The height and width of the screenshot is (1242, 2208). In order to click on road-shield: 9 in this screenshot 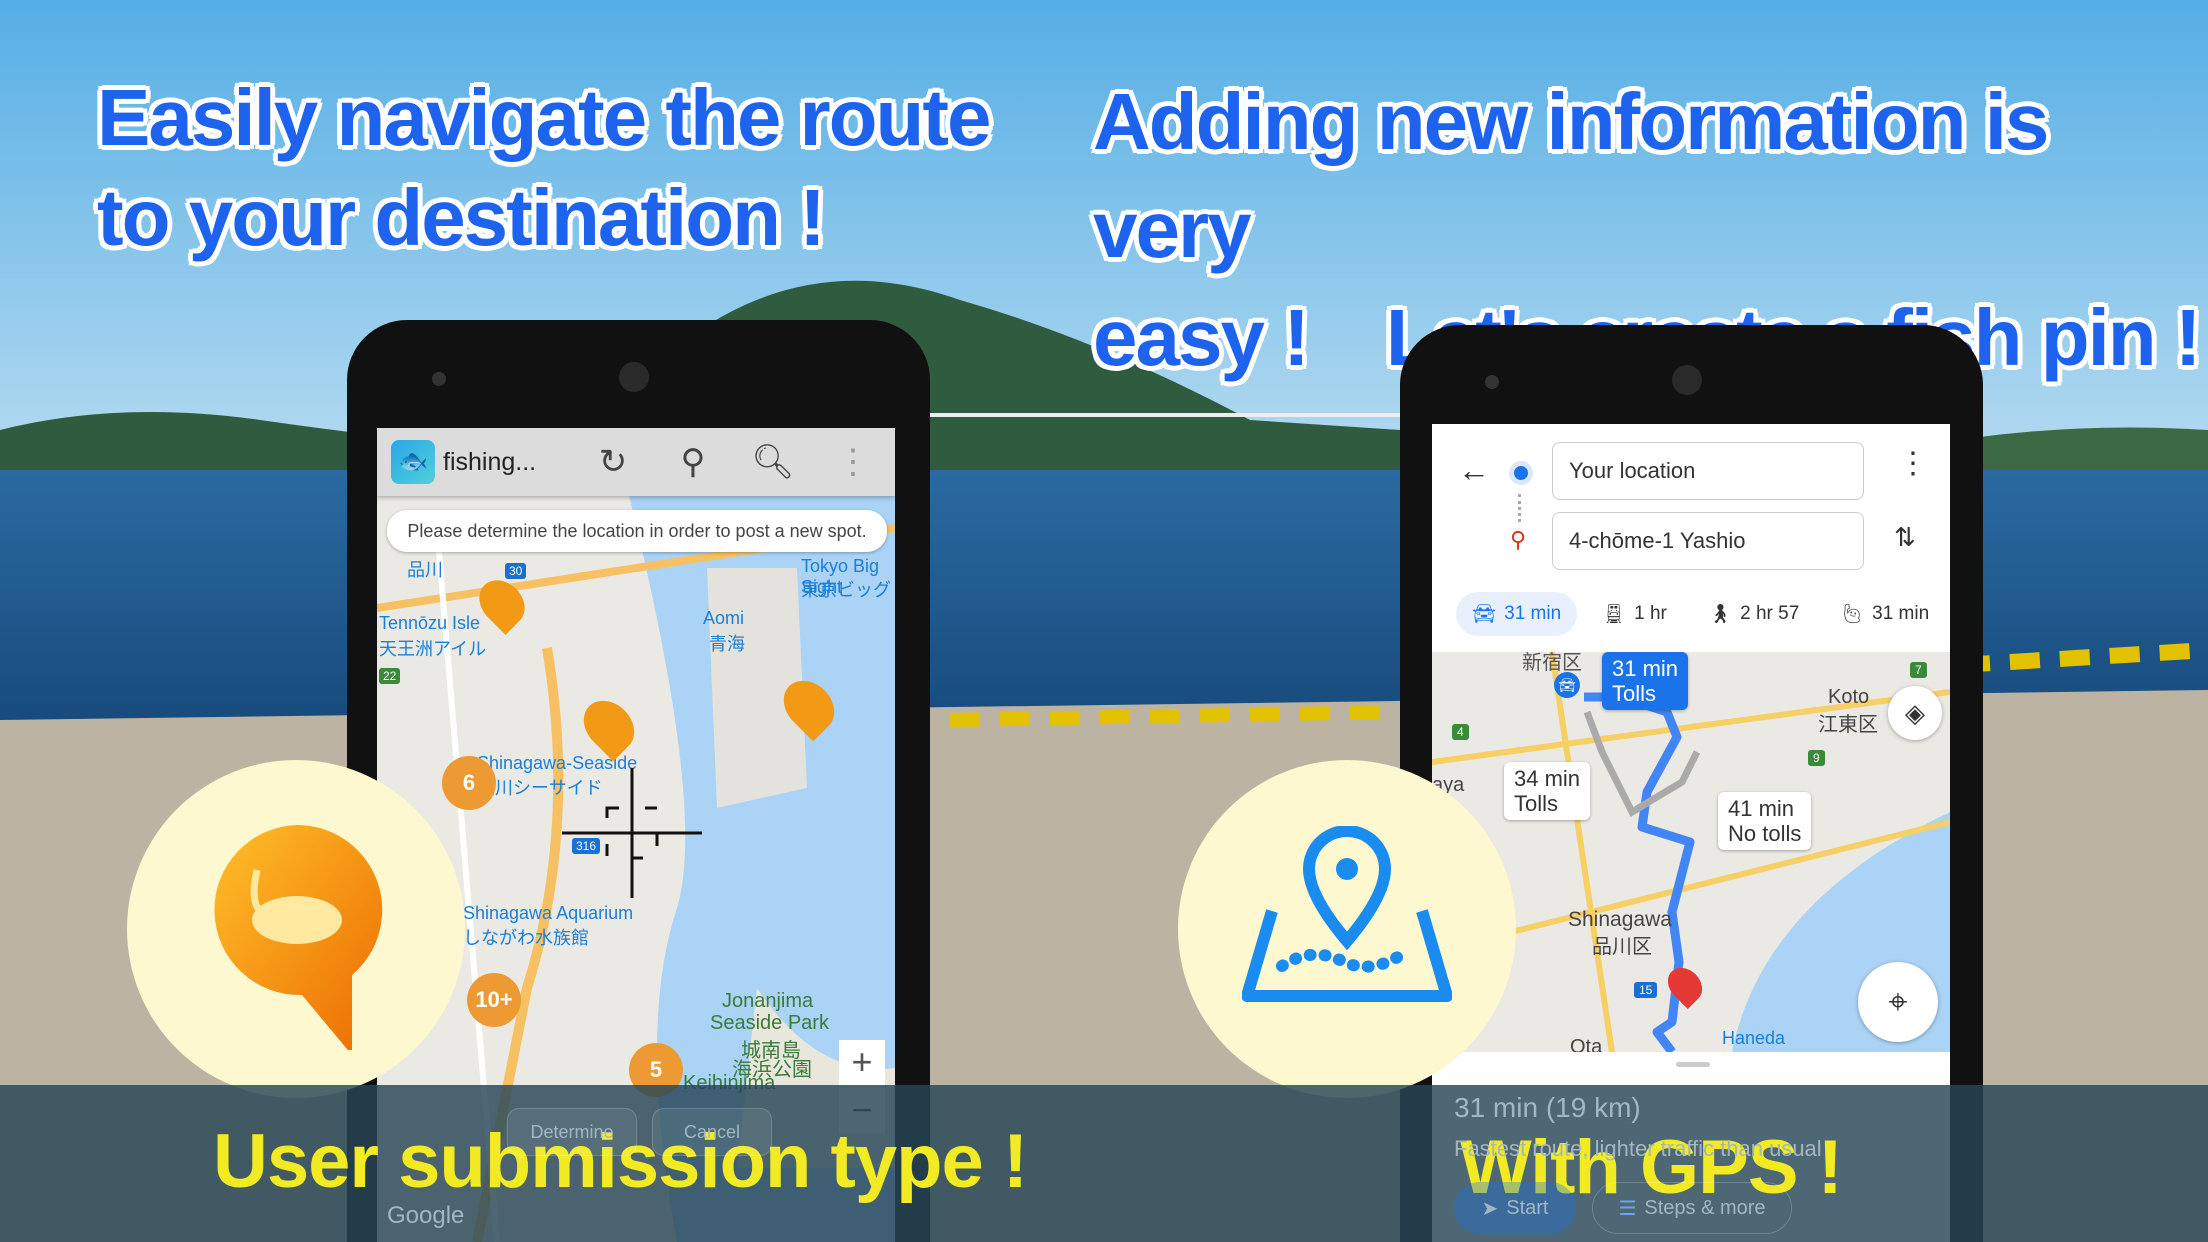, I will do `click(1816, 758)`.